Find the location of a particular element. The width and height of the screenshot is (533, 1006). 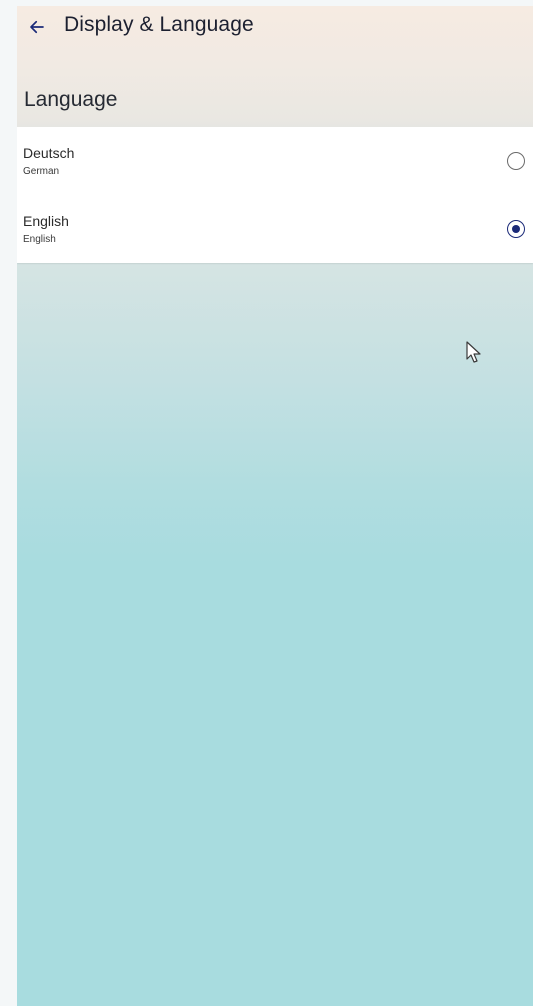

language-name: English is located at coordinates (46, 221).